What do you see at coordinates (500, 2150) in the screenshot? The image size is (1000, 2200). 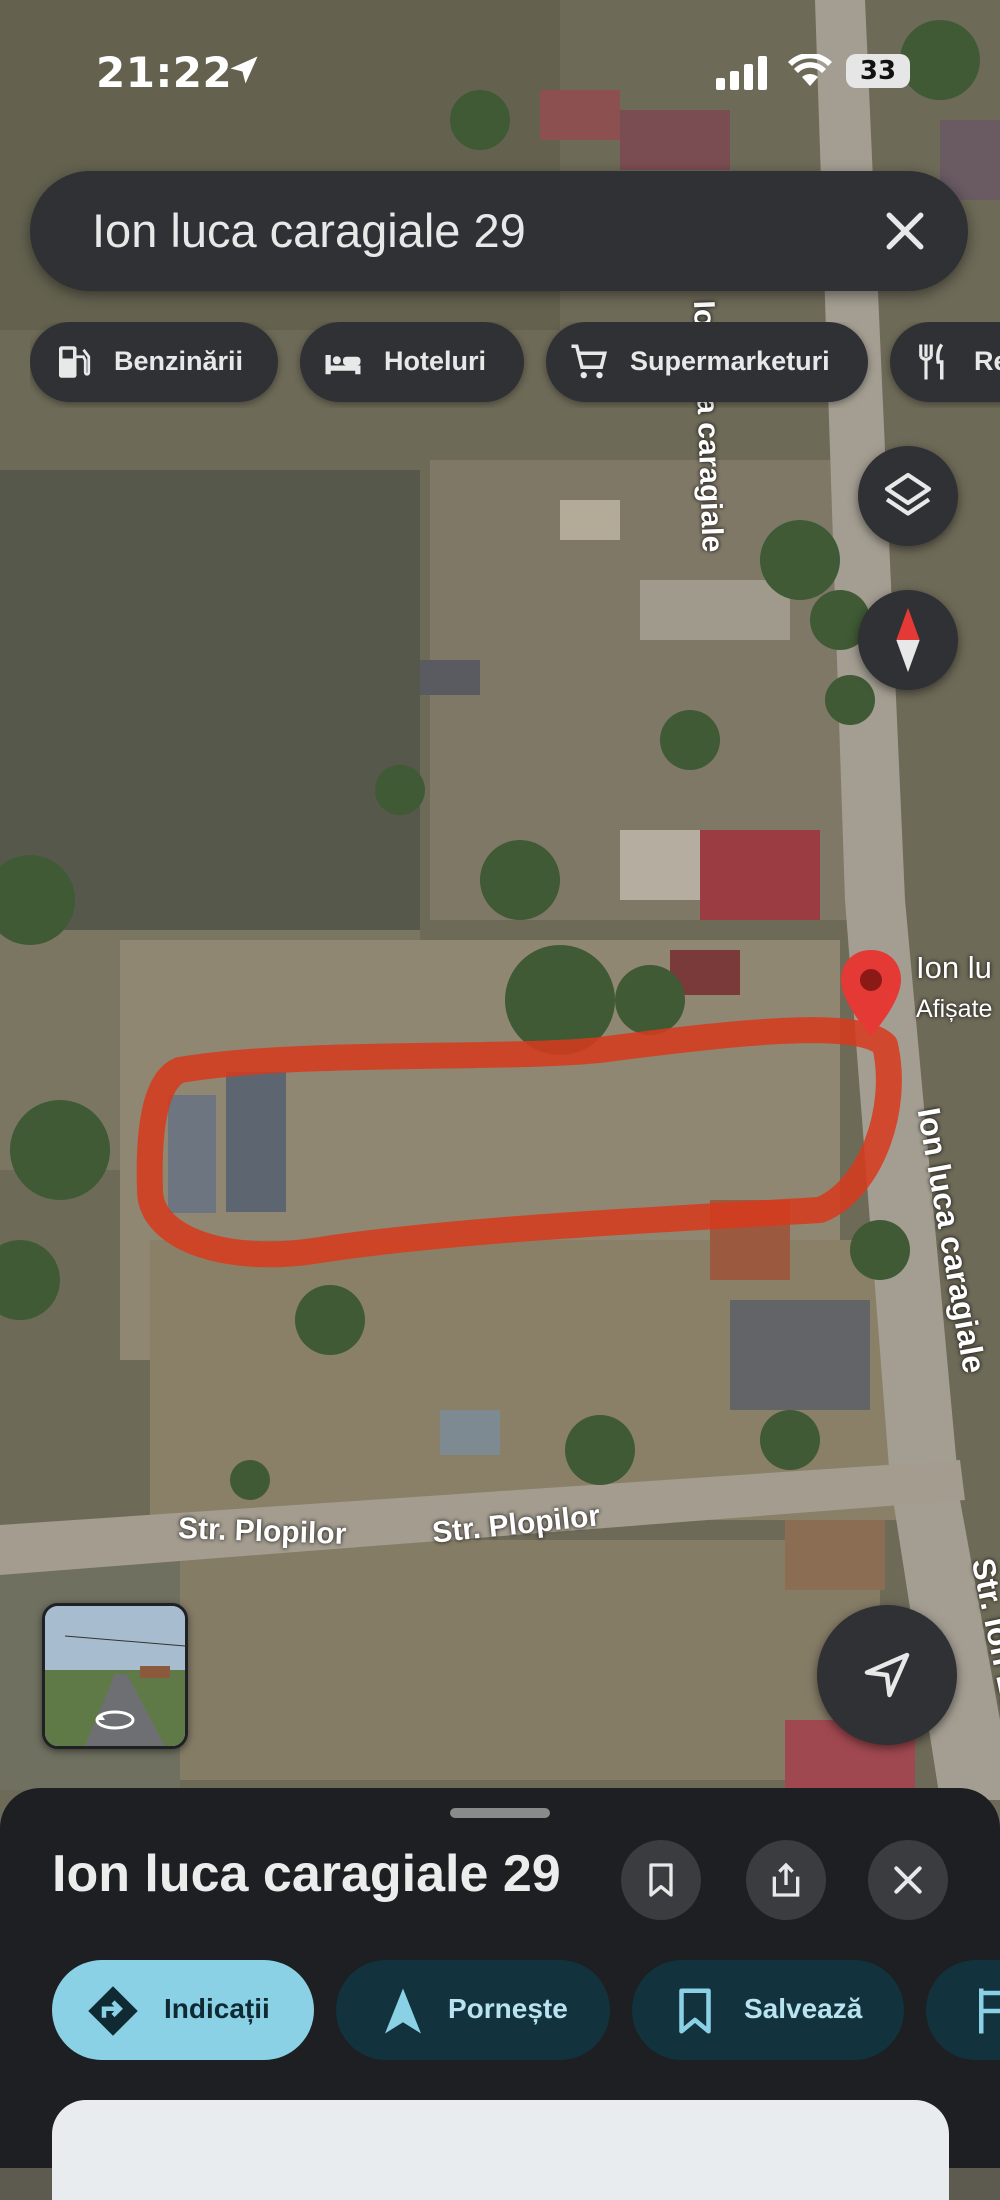 I see `place-photo-preview` at bounding box center [500, 2150].